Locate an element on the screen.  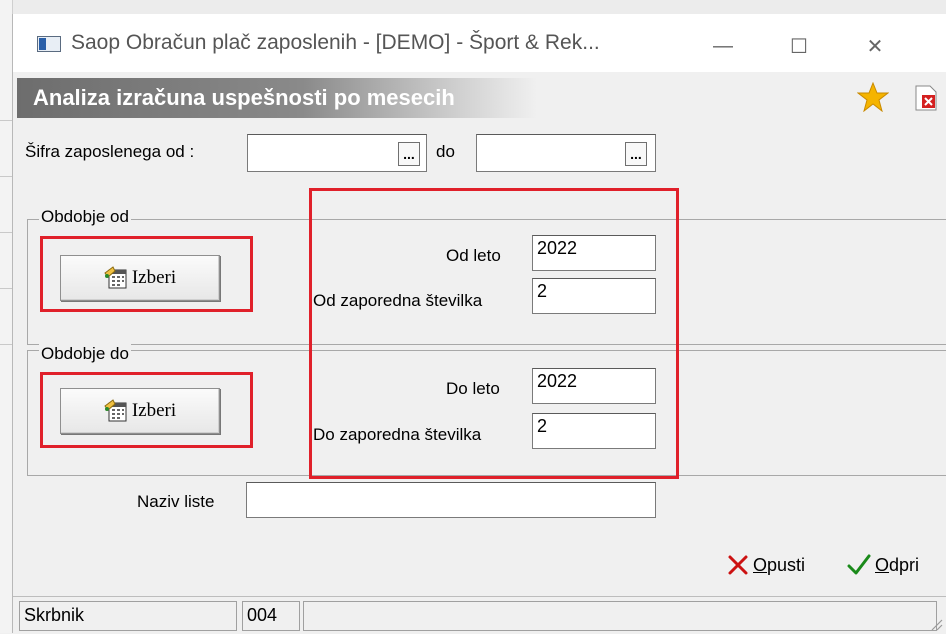
form-title-bar: Analiza izračuna uspešnosti po mesecih is located at coordinates (277, 98).